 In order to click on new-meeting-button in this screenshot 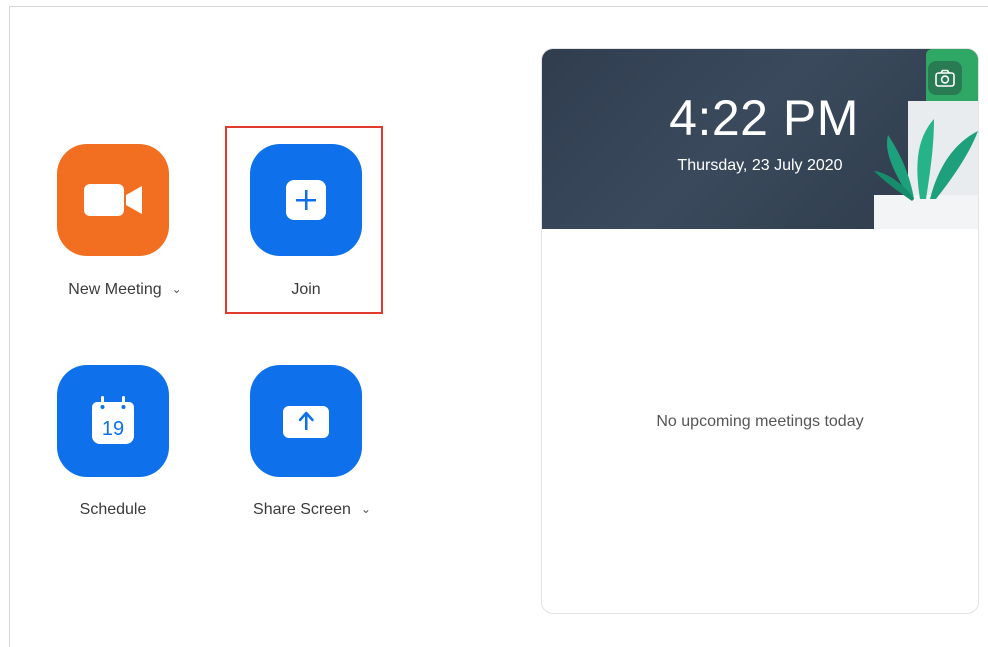, I will do `click(113, 200)`.